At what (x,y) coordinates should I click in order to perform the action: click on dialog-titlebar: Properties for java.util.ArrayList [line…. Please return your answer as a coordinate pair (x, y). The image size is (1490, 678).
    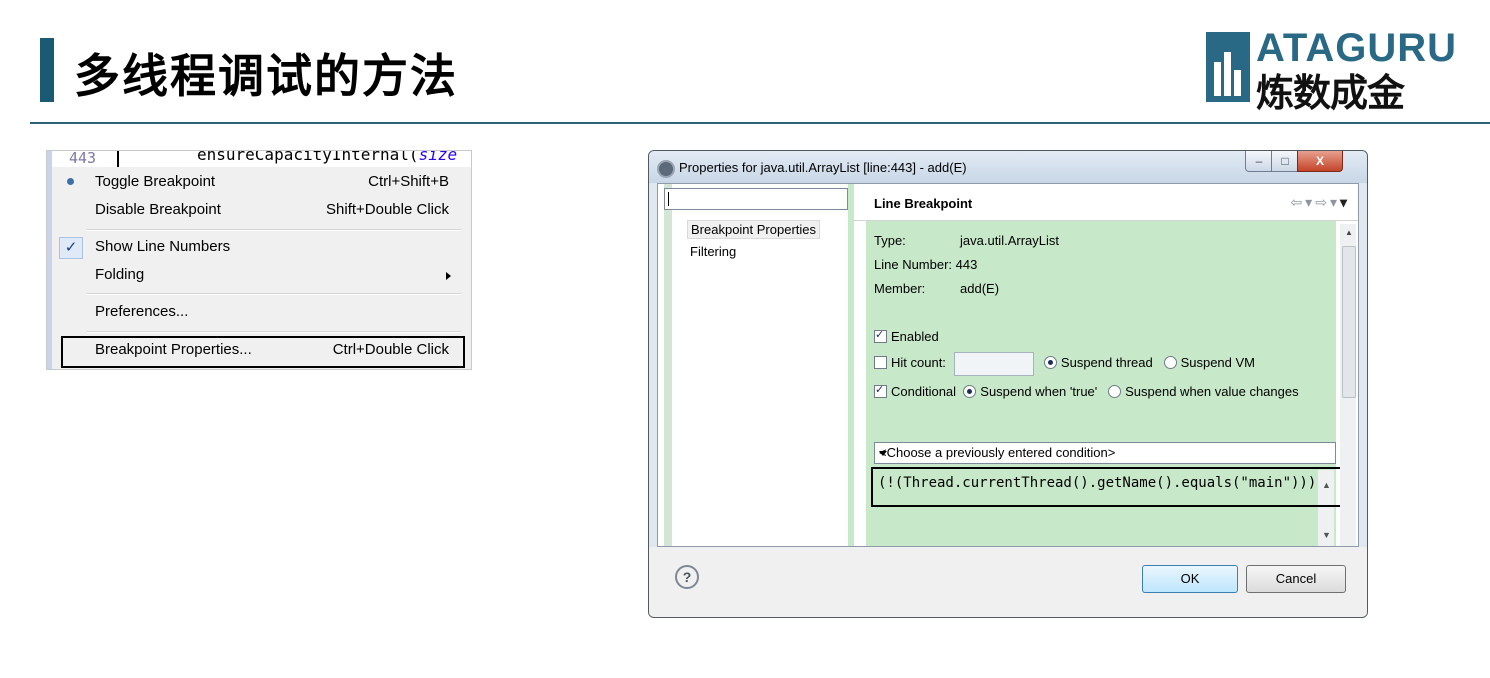
    Looking at the image, I should click on (1008, 167).